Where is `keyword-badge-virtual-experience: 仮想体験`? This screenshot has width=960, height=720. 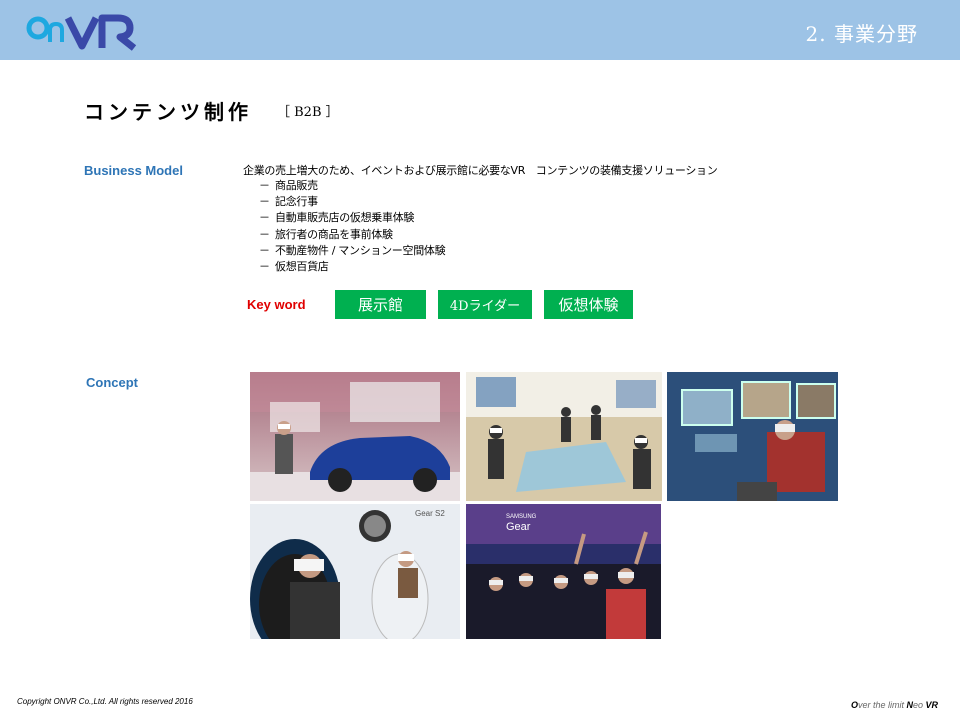
keyword-badge-virtual-experience: 仮想体験 is located at coordinates (588, 304).